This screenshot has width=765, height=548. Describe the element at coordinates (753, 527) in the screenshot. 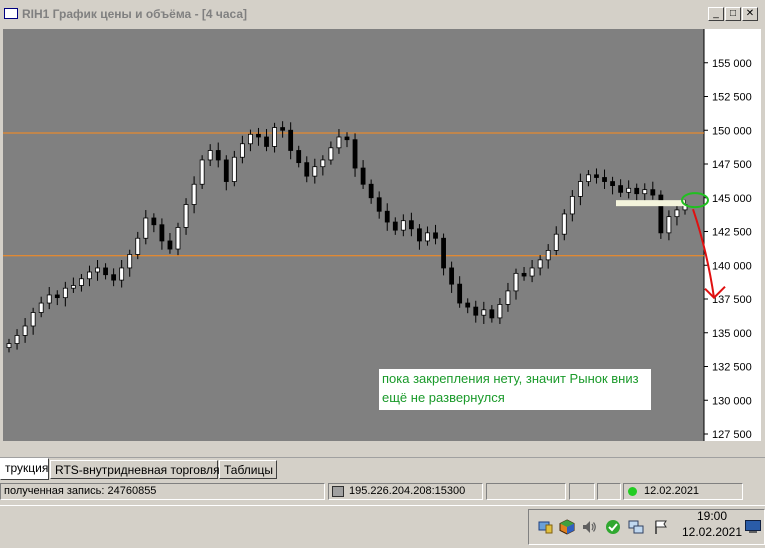

I see `show-desktop-icon` at that location.